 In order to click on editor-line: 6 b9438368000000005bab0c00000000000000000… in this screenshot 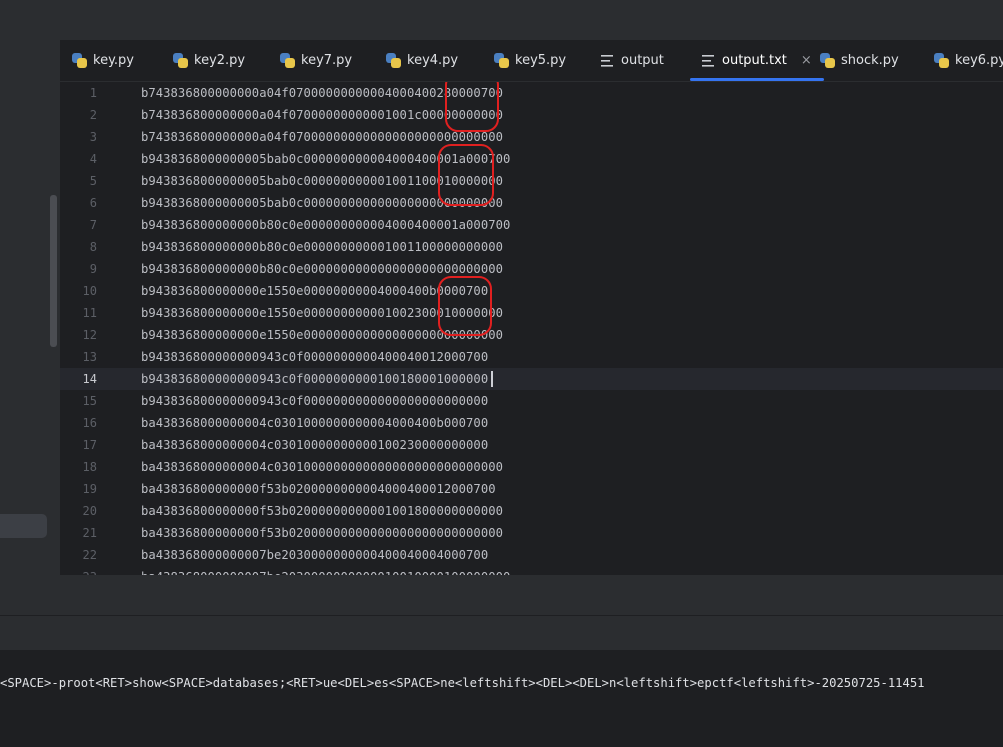, I will do `click(531, 203)`.